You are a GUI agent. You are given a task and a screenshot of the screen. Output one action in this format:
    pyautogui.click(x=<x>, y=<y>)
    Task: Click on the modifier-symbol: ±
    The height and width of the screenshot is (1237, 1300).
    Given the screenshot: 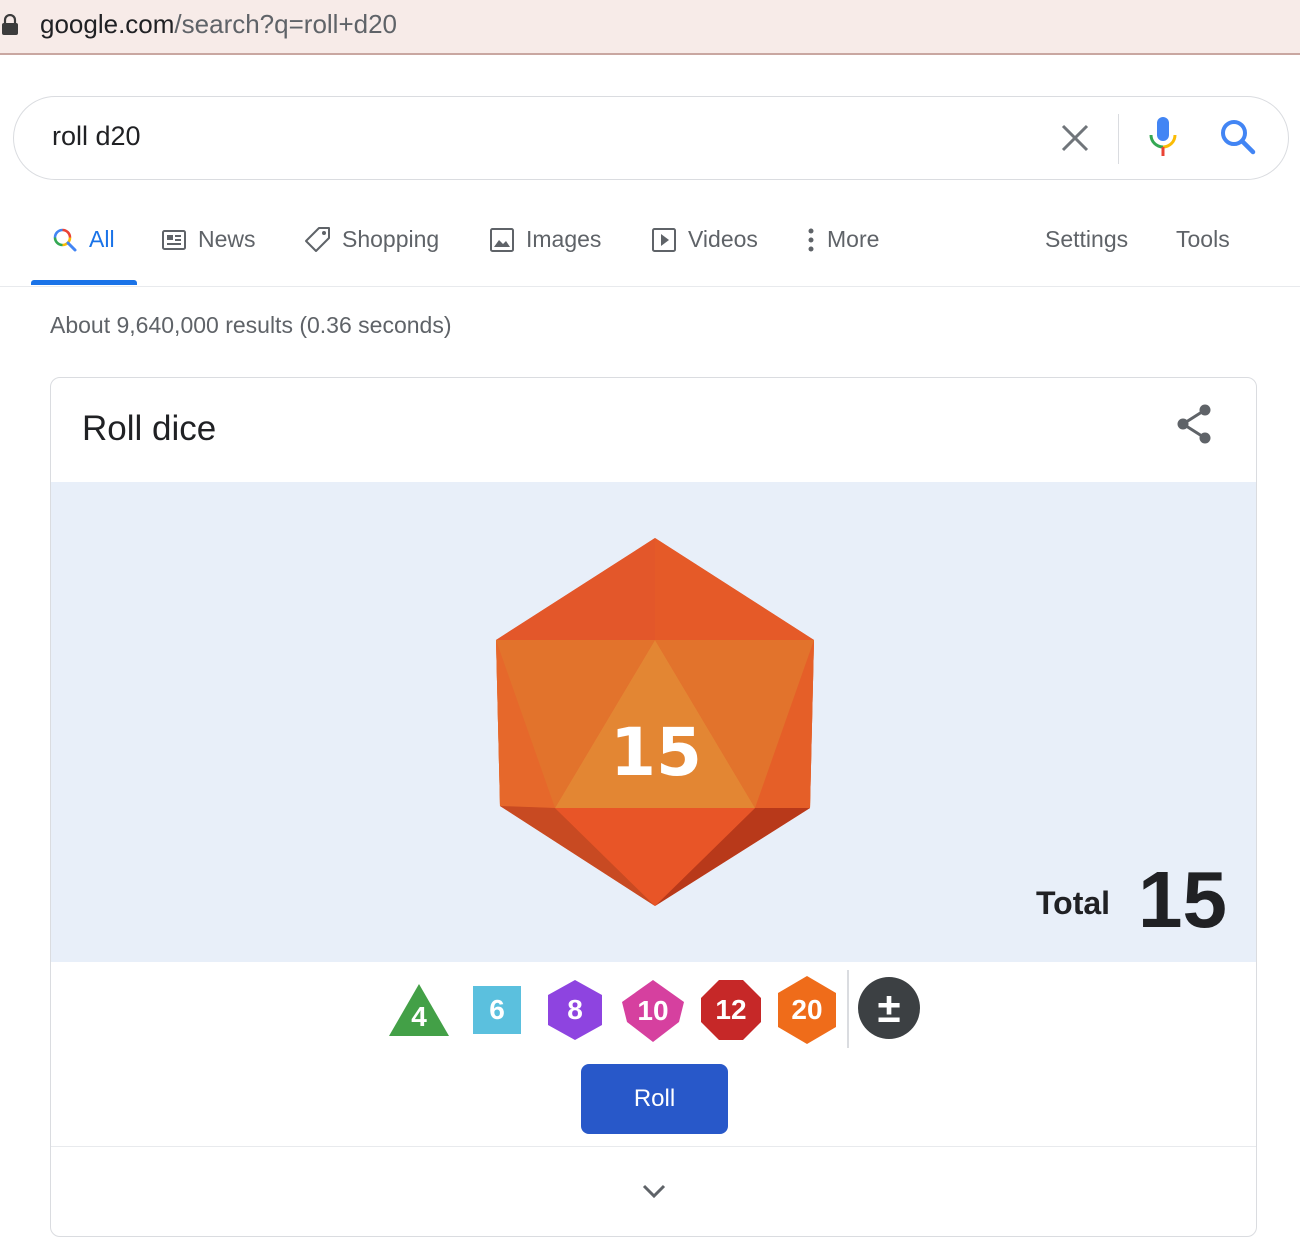 What is the action you would take?
    pyautogui.click(x=889, y=1007)
    